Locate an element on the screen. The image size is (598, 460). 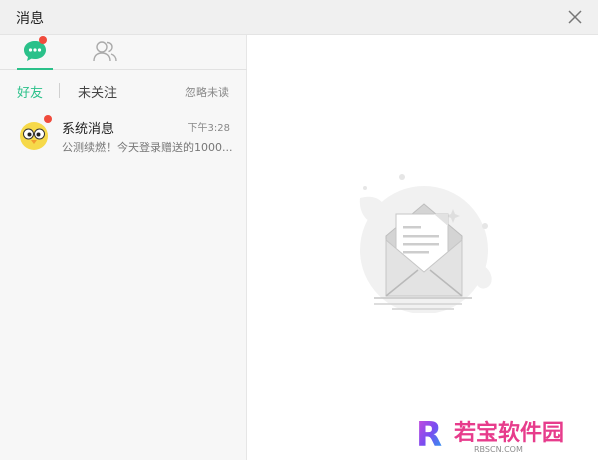
tab-friends: 好友 is located at coordinates (30, 91).